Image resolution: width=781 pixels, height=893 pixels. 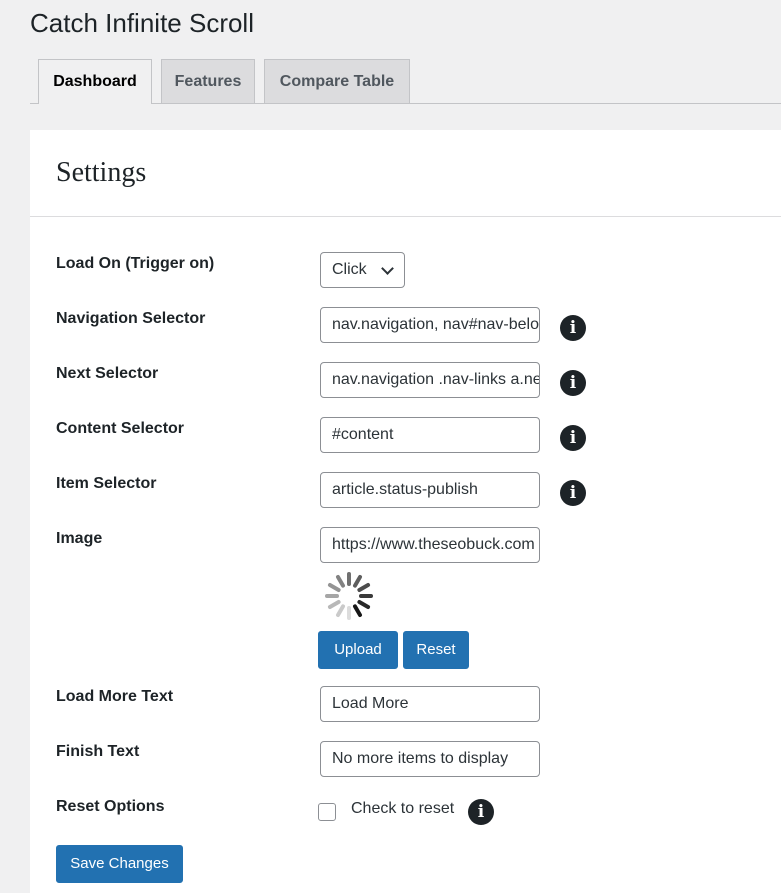 What do you see at coordinates (208, 81) in the screenshot?
I see `tab-features: Features` at bounding box center [208, 81].